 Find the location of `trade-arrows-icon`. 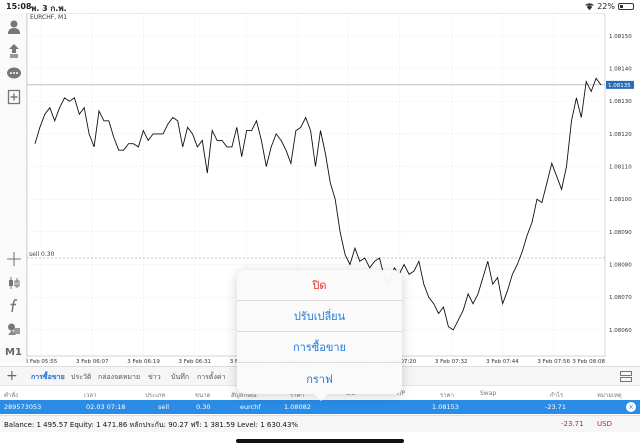

trade-arrows-icon is located at coordinates (13, 51).